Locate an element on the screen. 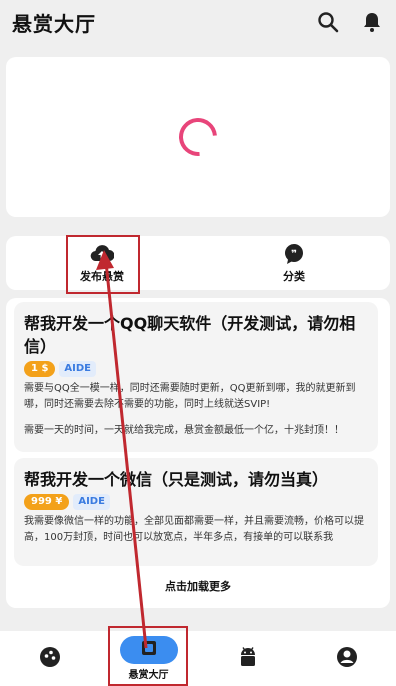 This screenshot has height=686, width=396. profile-icon is located at coordinates (347, 659).